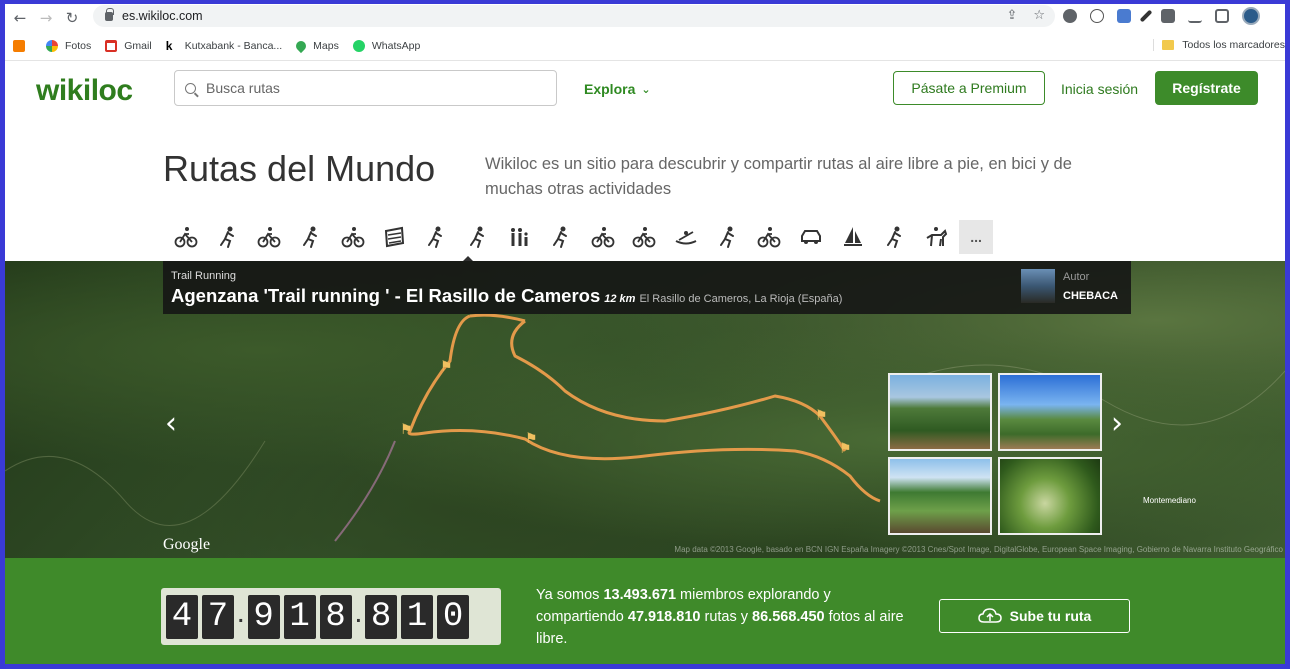 This screenshot has height=669, width=1290. I want to click on climbing-icon-glyph, so click(434, 237).